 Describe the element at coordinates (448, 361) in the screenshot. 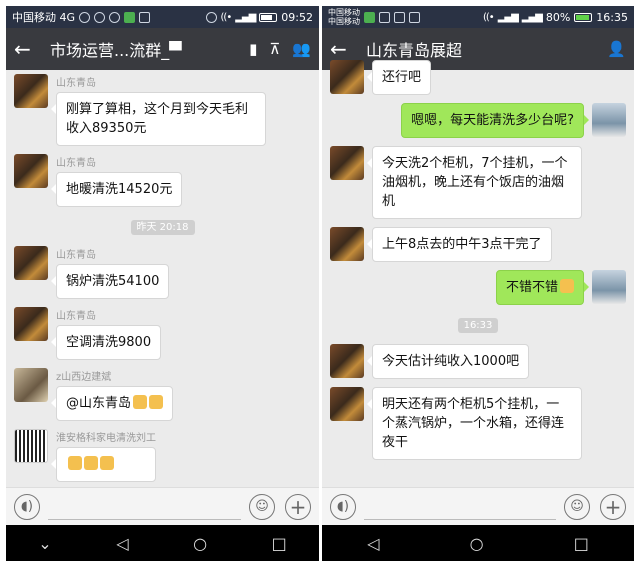

I see `message-bubble: 今天估计纯收入1000吧` at that location.